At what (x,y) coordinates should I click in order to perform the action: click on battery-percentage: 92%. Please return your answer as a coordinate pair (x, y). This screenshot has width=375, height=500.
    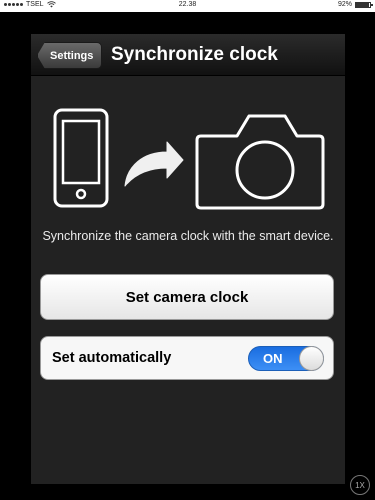
    Looking at the image, I should click on (344, 4).